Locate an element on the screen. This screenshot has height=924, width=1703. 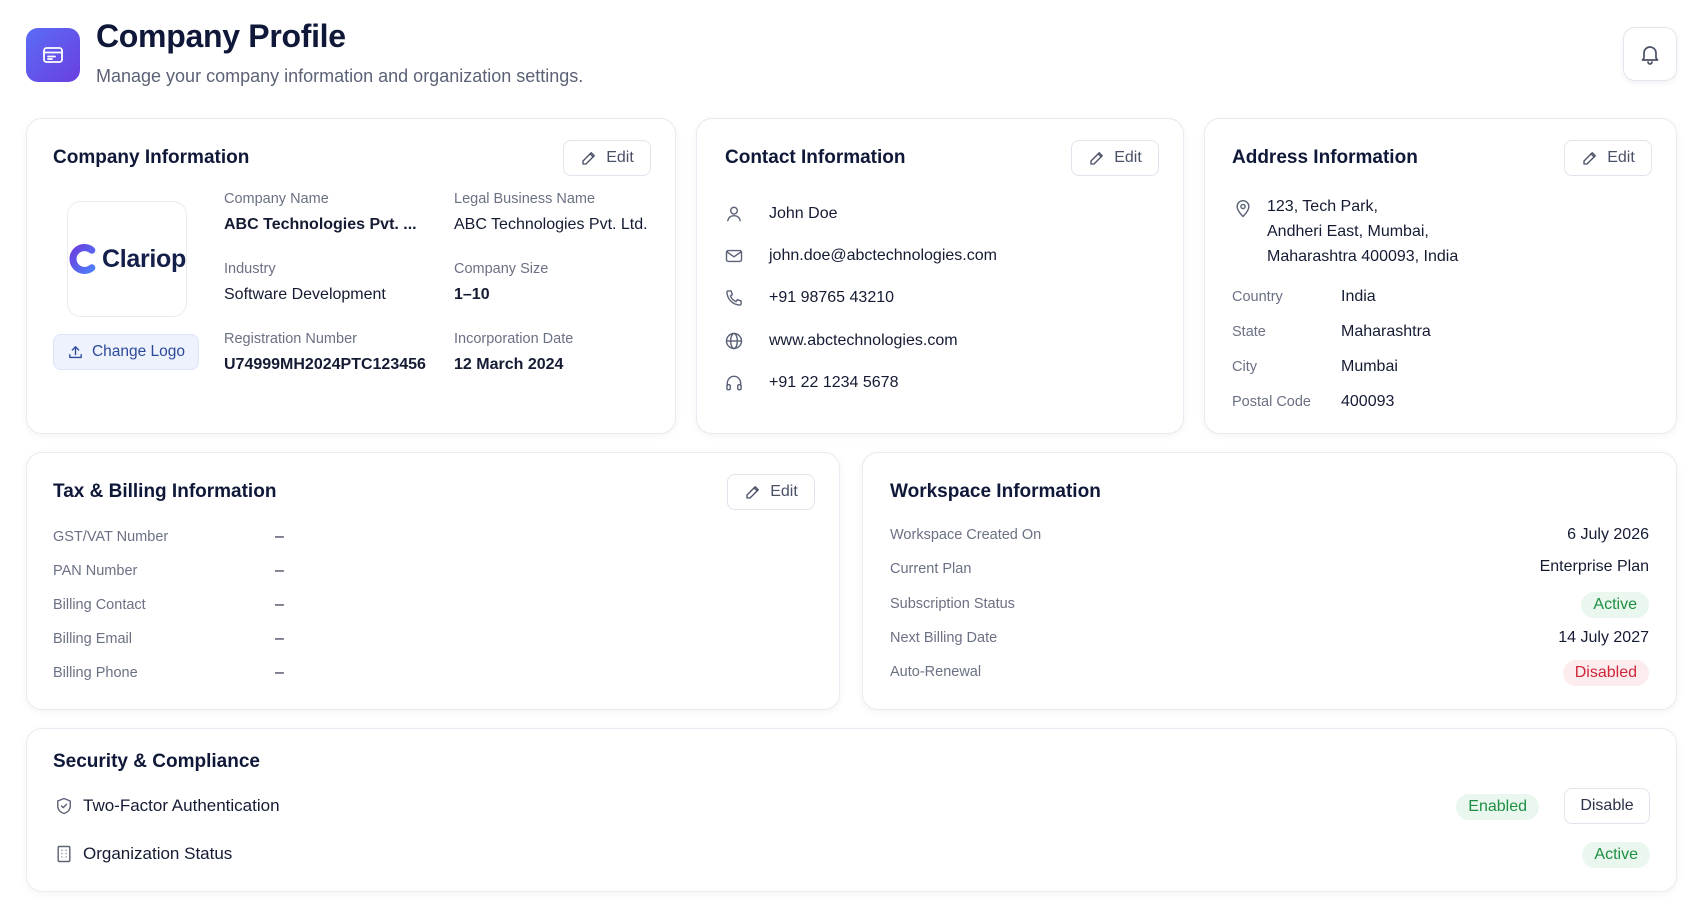
state-value: Maharashtra is located at coordinates (1386, 331).